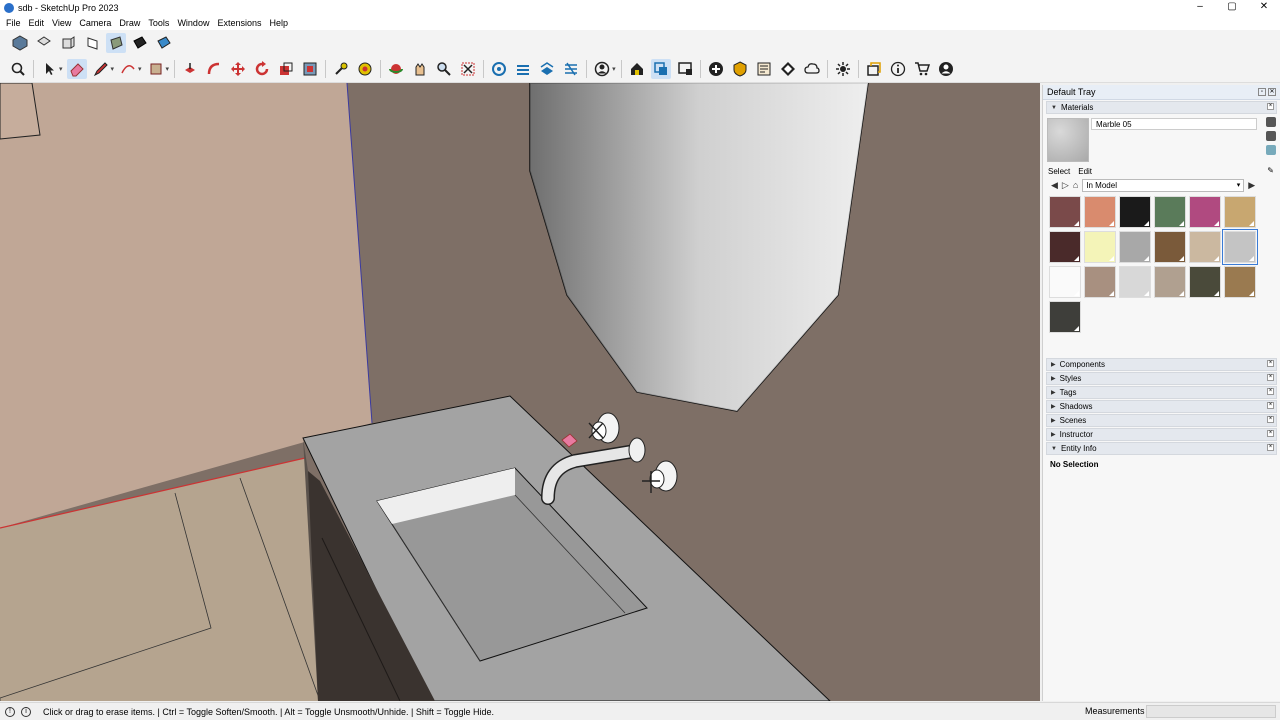 This screenshot has height=720, width=1280. What do you see at coordinates (341, 69) in the screenshot?
I see `tape-measure-icon` at bounding box center [341, 69].